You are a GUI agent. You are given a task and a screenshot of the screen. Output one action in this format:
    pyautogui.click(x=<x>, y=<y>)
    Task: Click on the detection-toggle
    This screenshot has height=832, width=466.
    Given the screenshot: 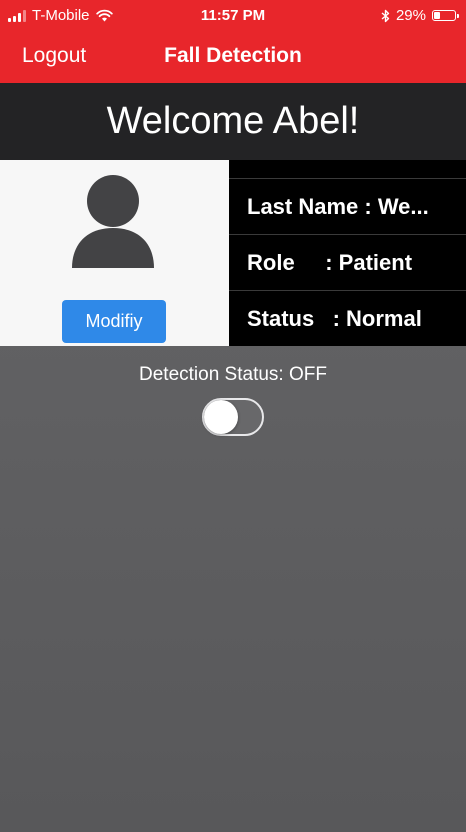 What is the action you would take?
    pyautogui.click(x=233, y=417)
    